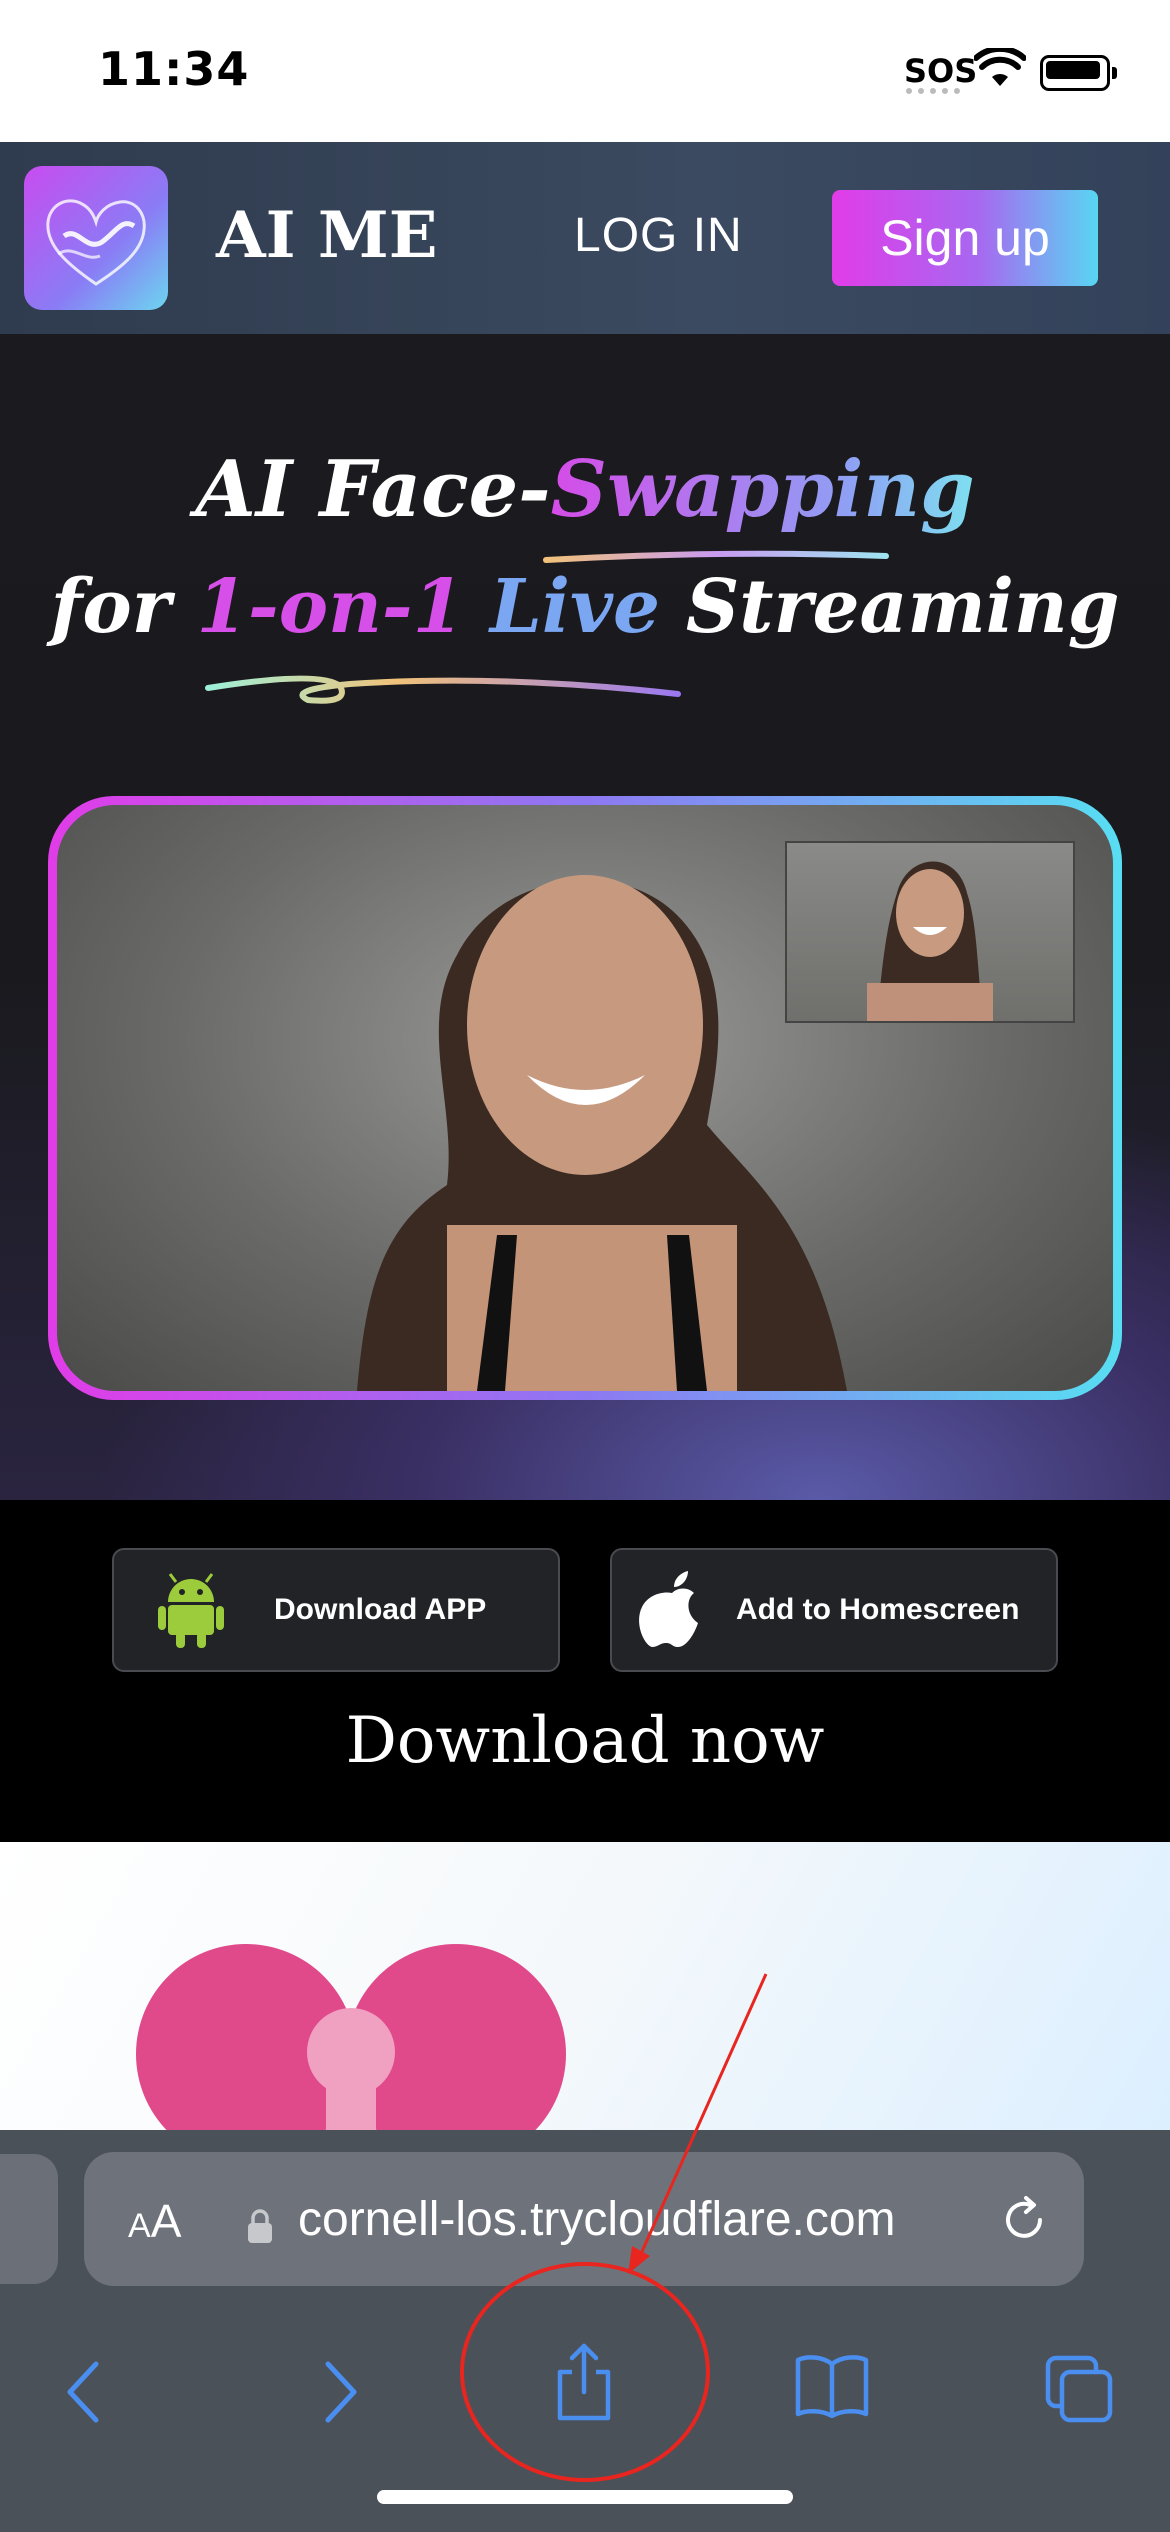 The width and height of the screenshot is (1170, 2532). I want to click on headline-text: AI Face-, so click(373, 489).